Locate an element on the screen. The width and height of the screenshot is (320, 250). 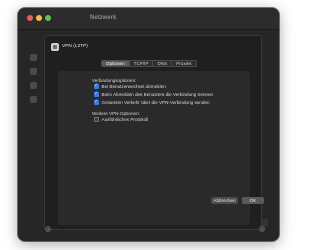
close-window-button is located at coordinates (30, 18).